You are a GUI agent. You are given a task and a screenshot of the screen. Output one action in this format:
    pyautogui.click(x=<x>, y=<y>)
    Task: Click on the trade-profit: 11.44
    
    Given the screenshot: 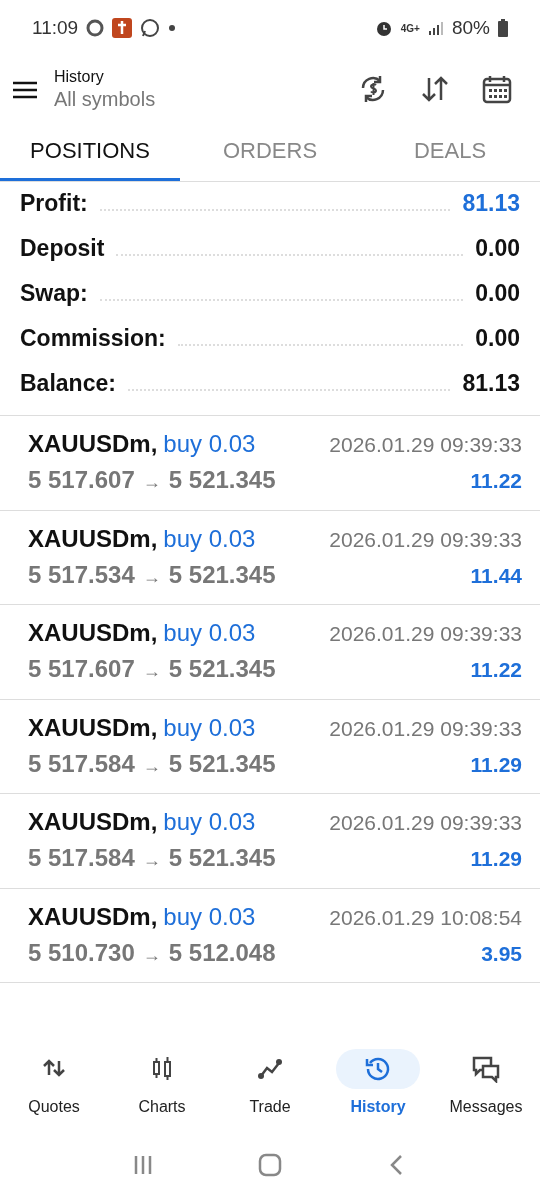 What is the action you would take?
    pyautogui.click(x=496, y=575)
    